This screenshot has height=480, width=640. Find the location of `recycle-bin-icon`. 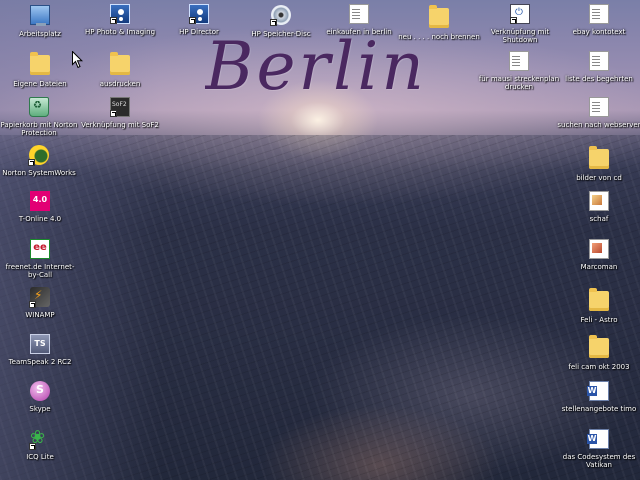

recycle-bin-icon is located at coordinates (39, 107).